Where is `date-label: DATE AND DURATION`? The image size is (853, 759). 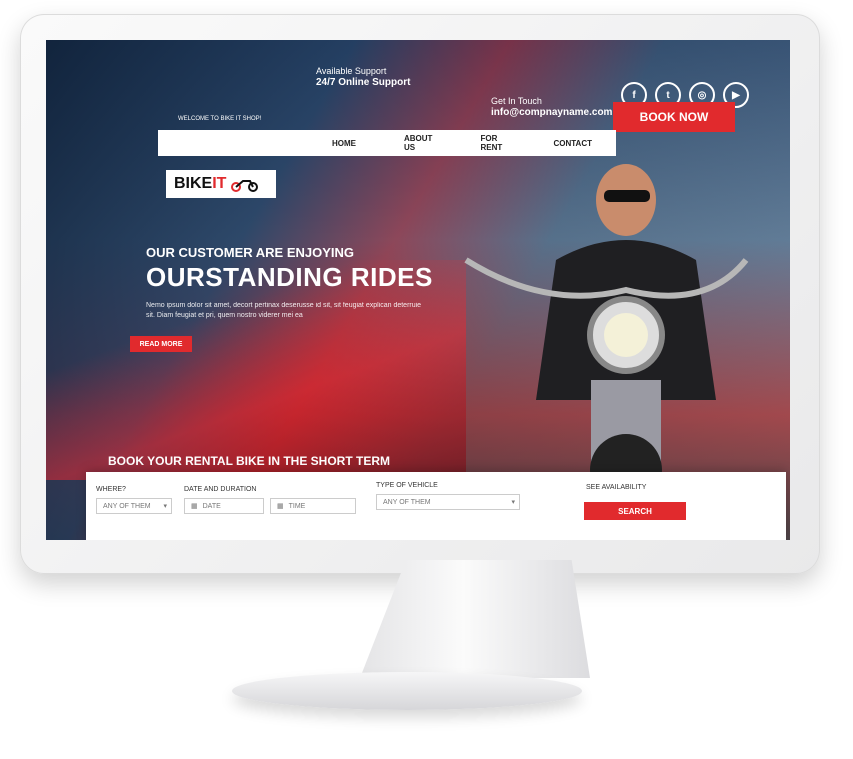
date-label: DATE AND DURATION is located at coordinates (220, 489).